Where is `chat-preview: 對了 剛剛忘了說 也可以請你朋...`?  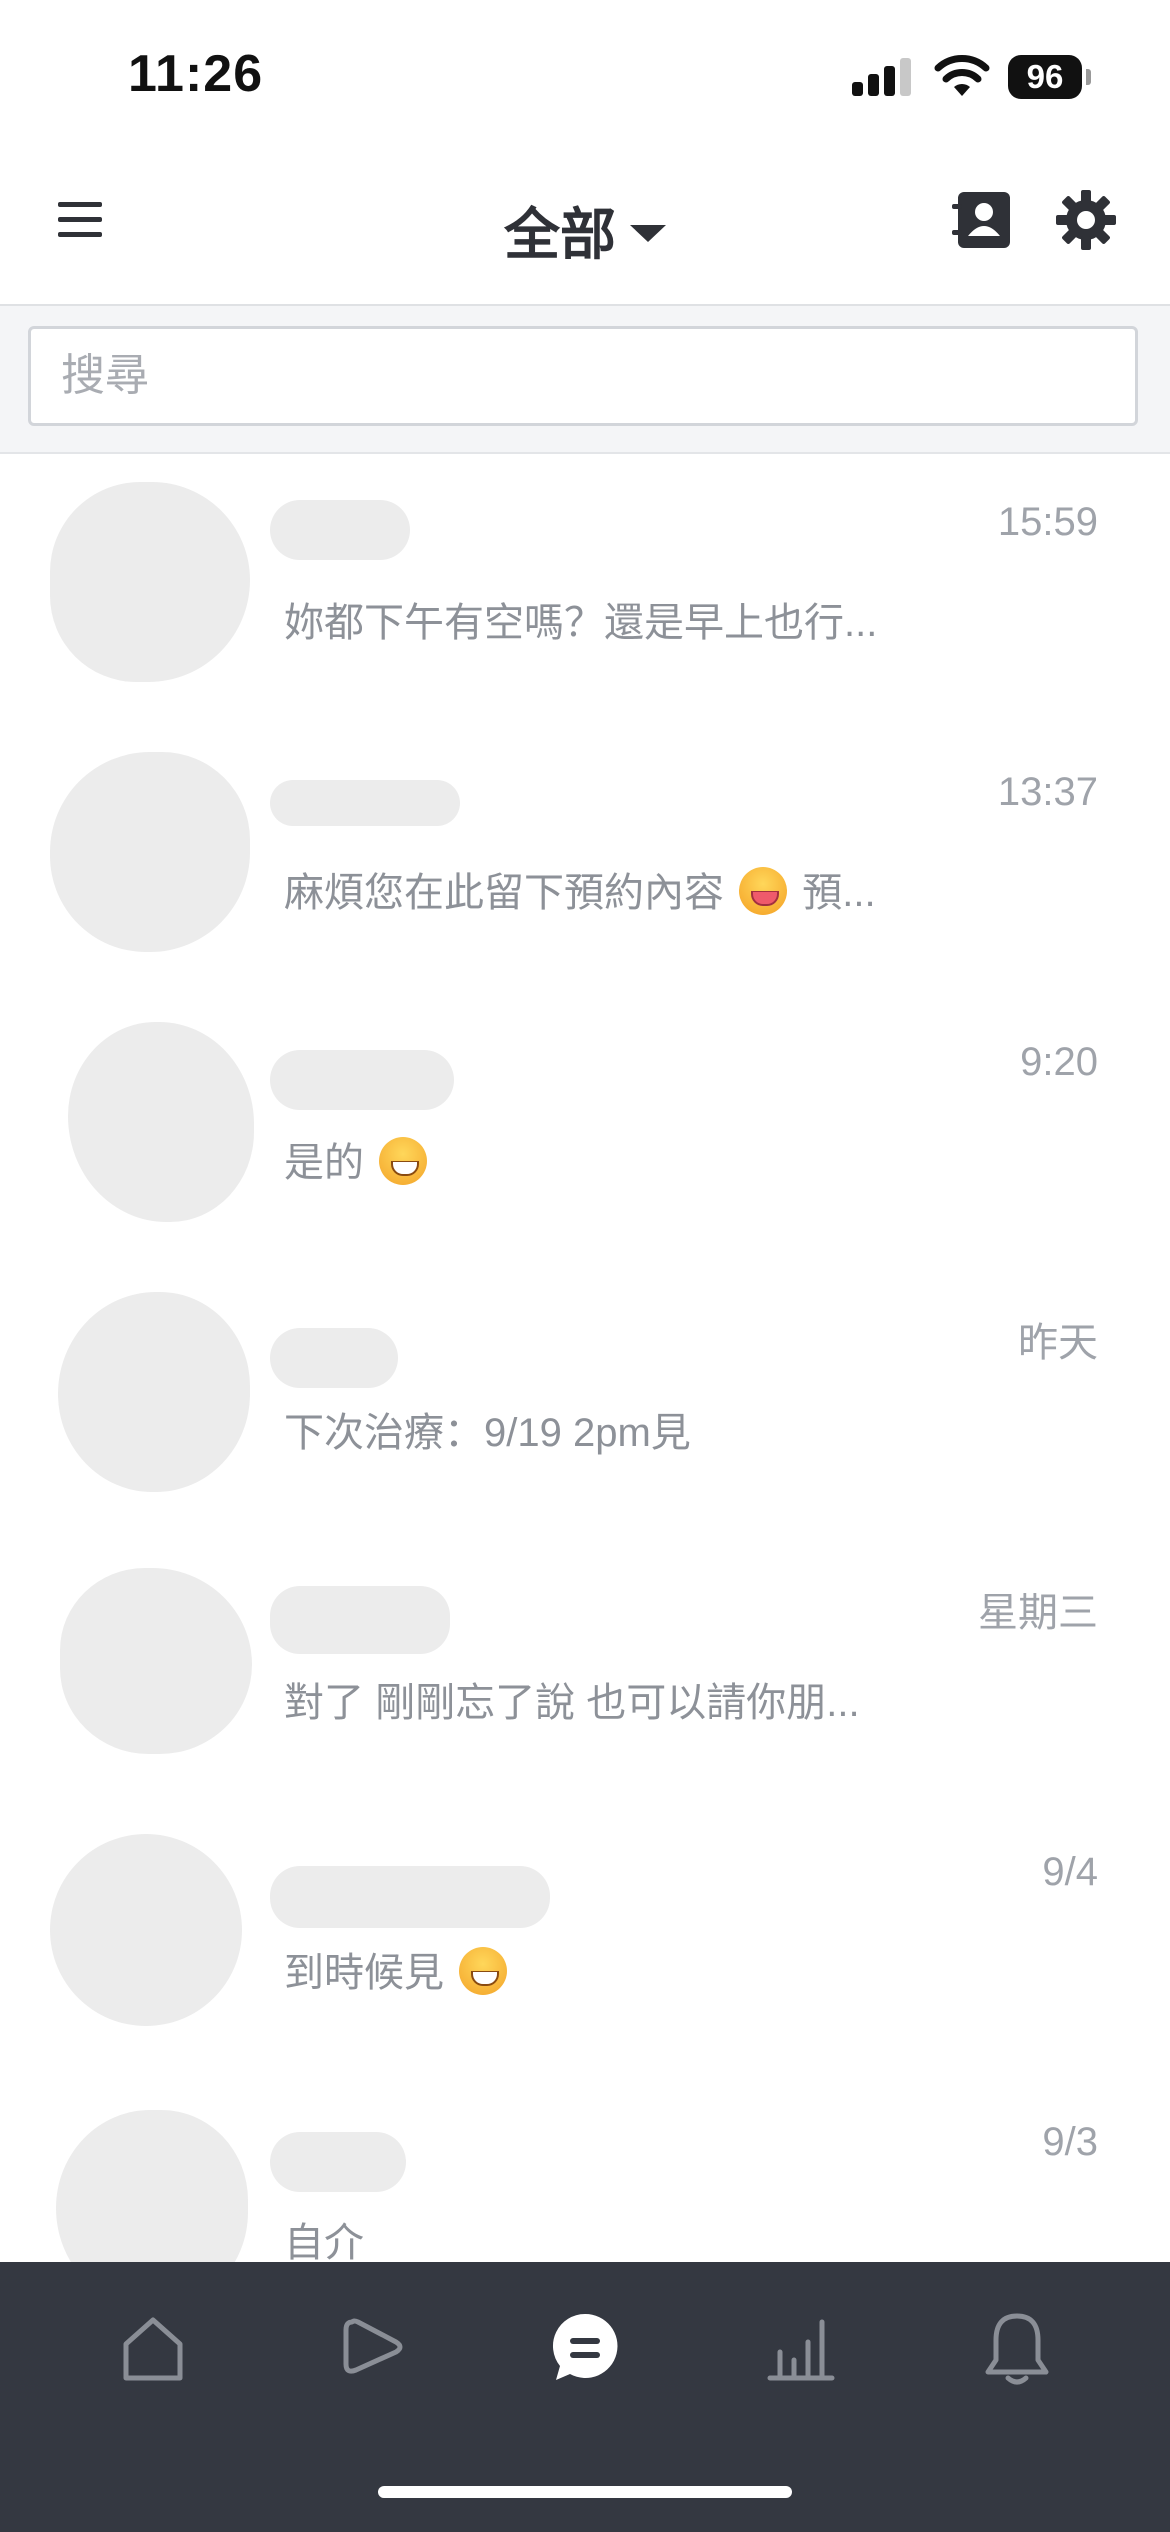 chat-preview: 對了 剛剛忘了說 也可以請你朋... is located at coordinates (572, 1703).